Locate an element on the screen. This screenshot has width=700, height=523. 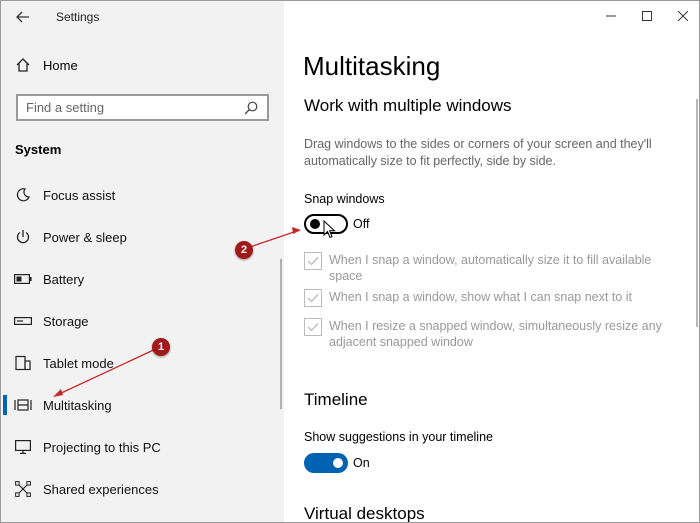
back-button is located at coordinates (23, 17).